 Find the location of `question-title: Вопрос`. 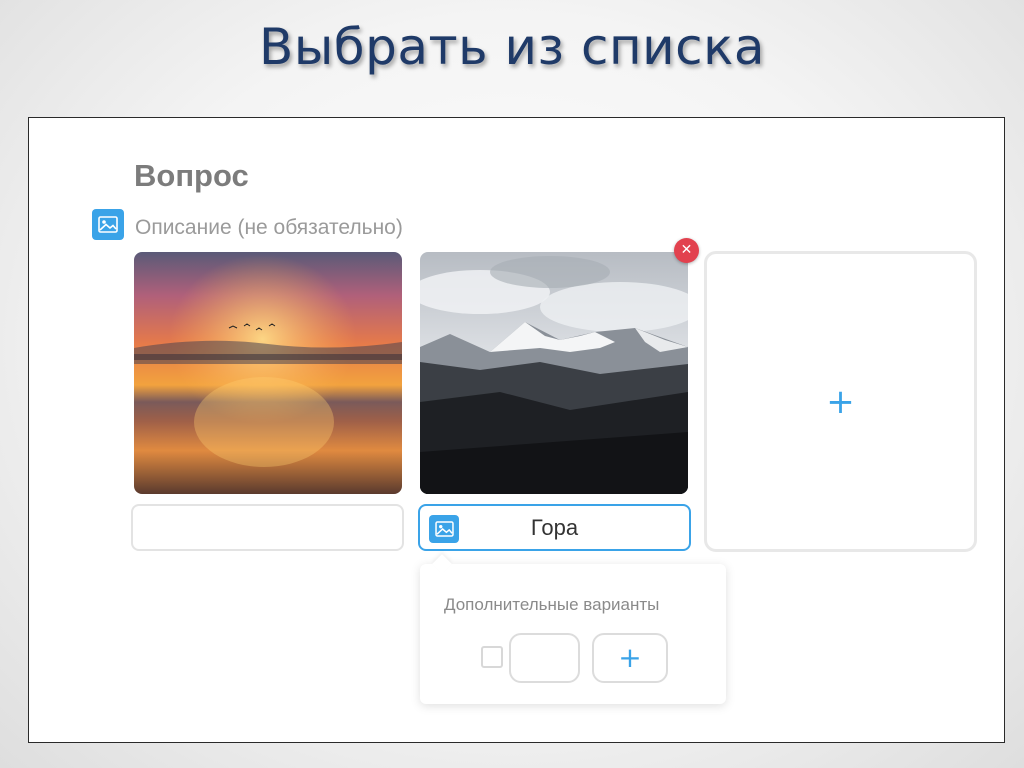

question-title: Вопрос is located at coordinates (191, 176).